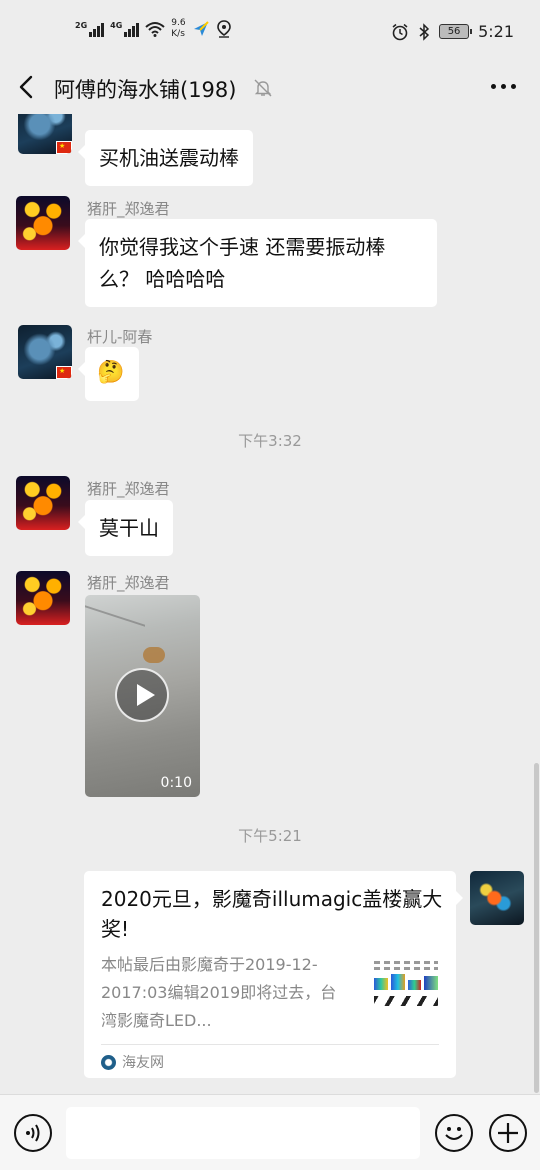 This screenshot has width=540, height=1170. What do you see at coordinates (503, 86) in the screenshot?
I see `more-dots-icon` at bounding box center [503, 86].